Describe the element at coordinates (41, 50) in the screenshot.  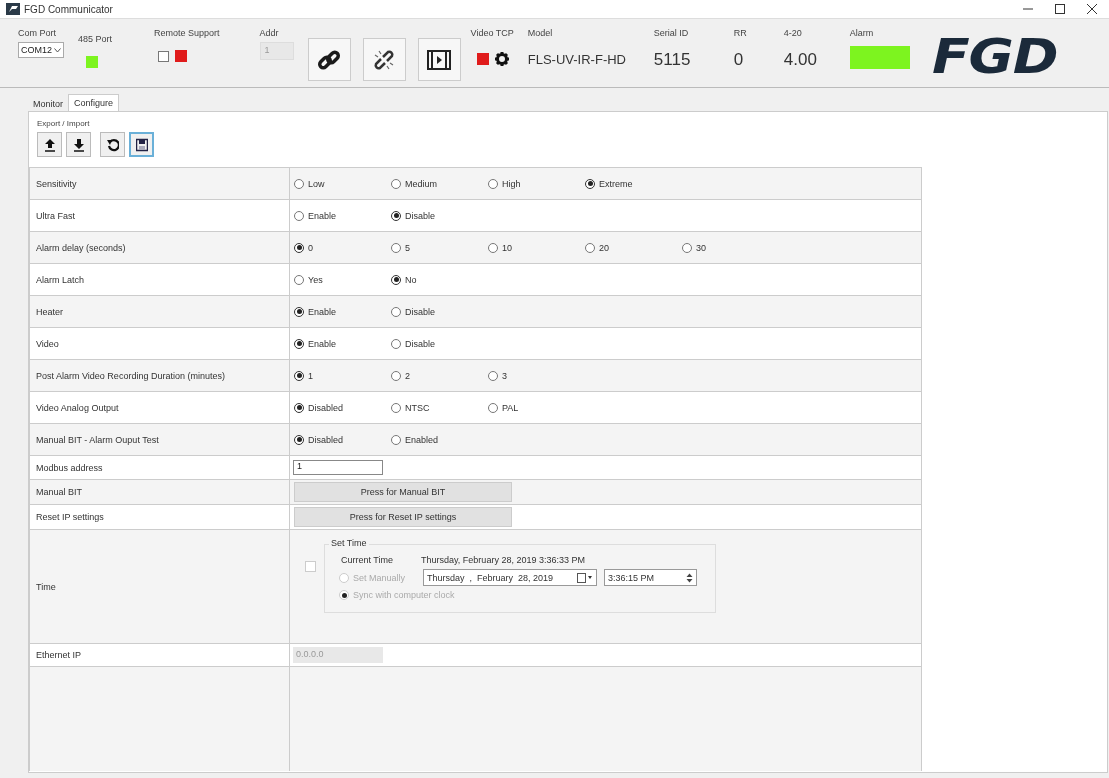
I see `port-dropdown: COM12` at that location.